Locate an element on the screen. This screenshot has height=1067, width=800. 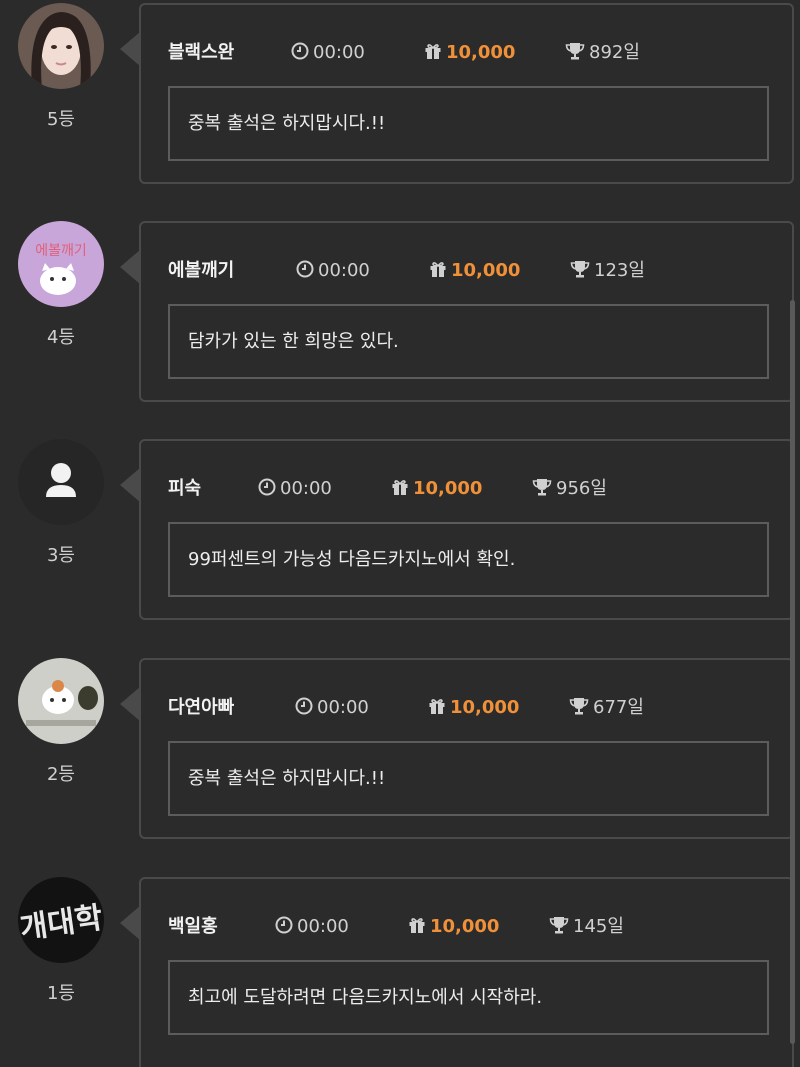
girl-photo-avatar is located at coordinates (61, 46).